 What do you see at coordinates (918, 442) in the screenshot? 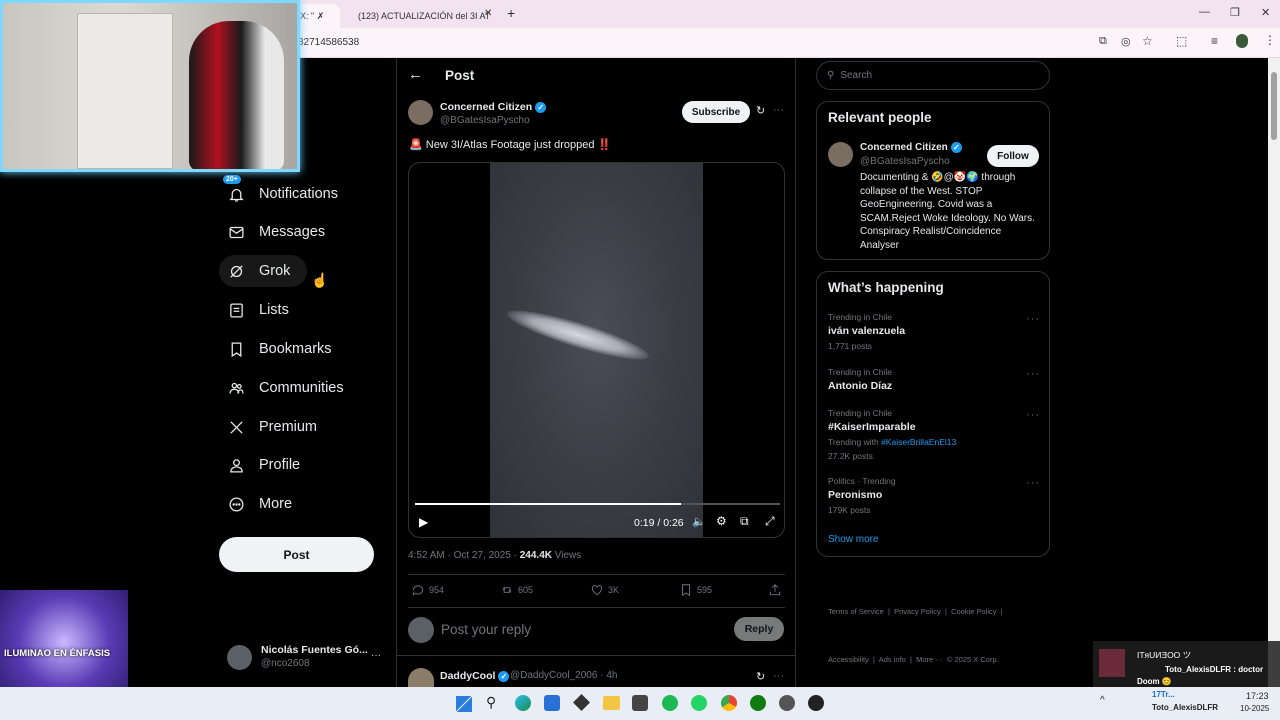
I see `trend-hashtag-link: #KaiserBrillaEnEl13` at bounding box center [918, 442].